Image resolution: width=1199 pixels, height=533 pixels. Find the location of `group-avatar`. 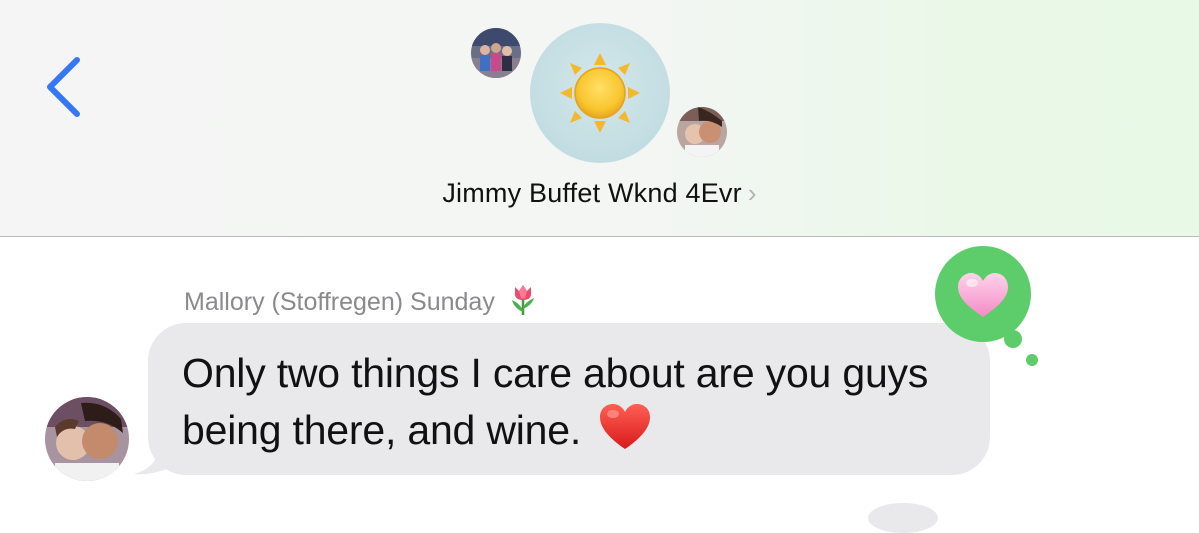

group-avatar is located at coordinates (600, 93).